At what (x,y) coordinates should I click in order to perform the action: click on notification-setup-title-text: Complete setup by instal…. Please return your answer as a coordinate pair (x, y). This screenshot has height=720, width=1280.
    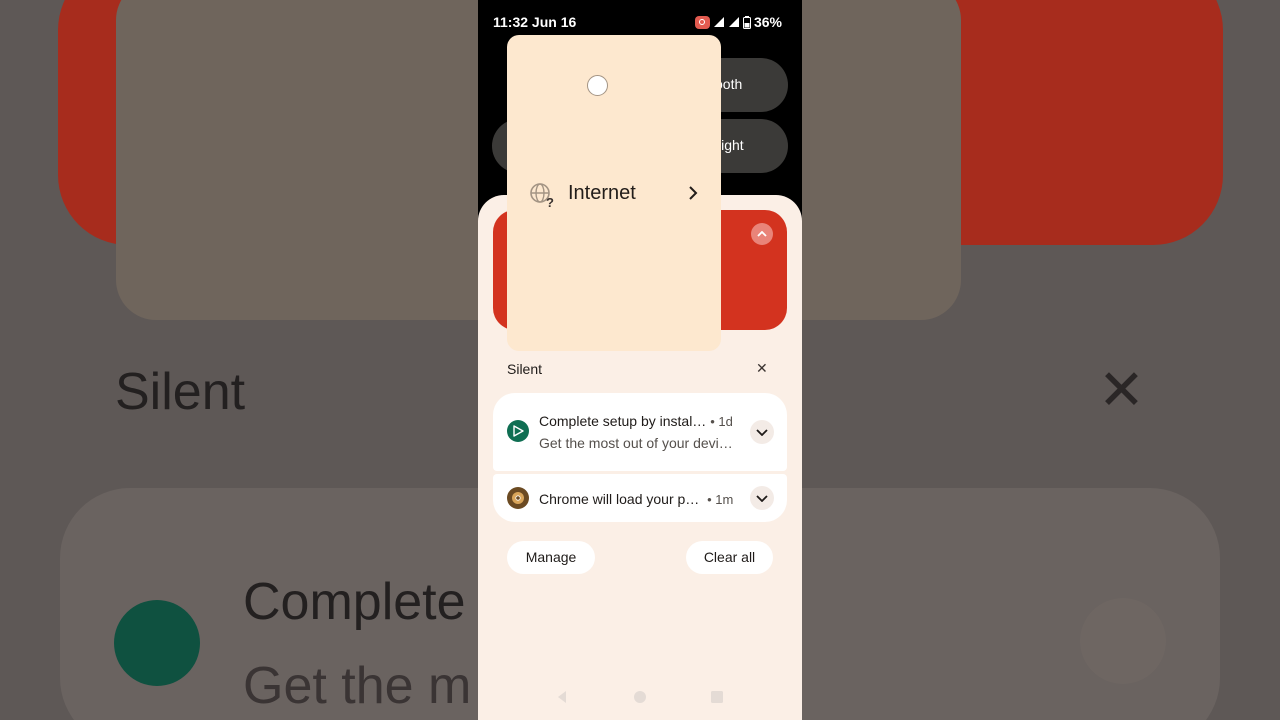
    Looking at the image, I should click on (623, 421).